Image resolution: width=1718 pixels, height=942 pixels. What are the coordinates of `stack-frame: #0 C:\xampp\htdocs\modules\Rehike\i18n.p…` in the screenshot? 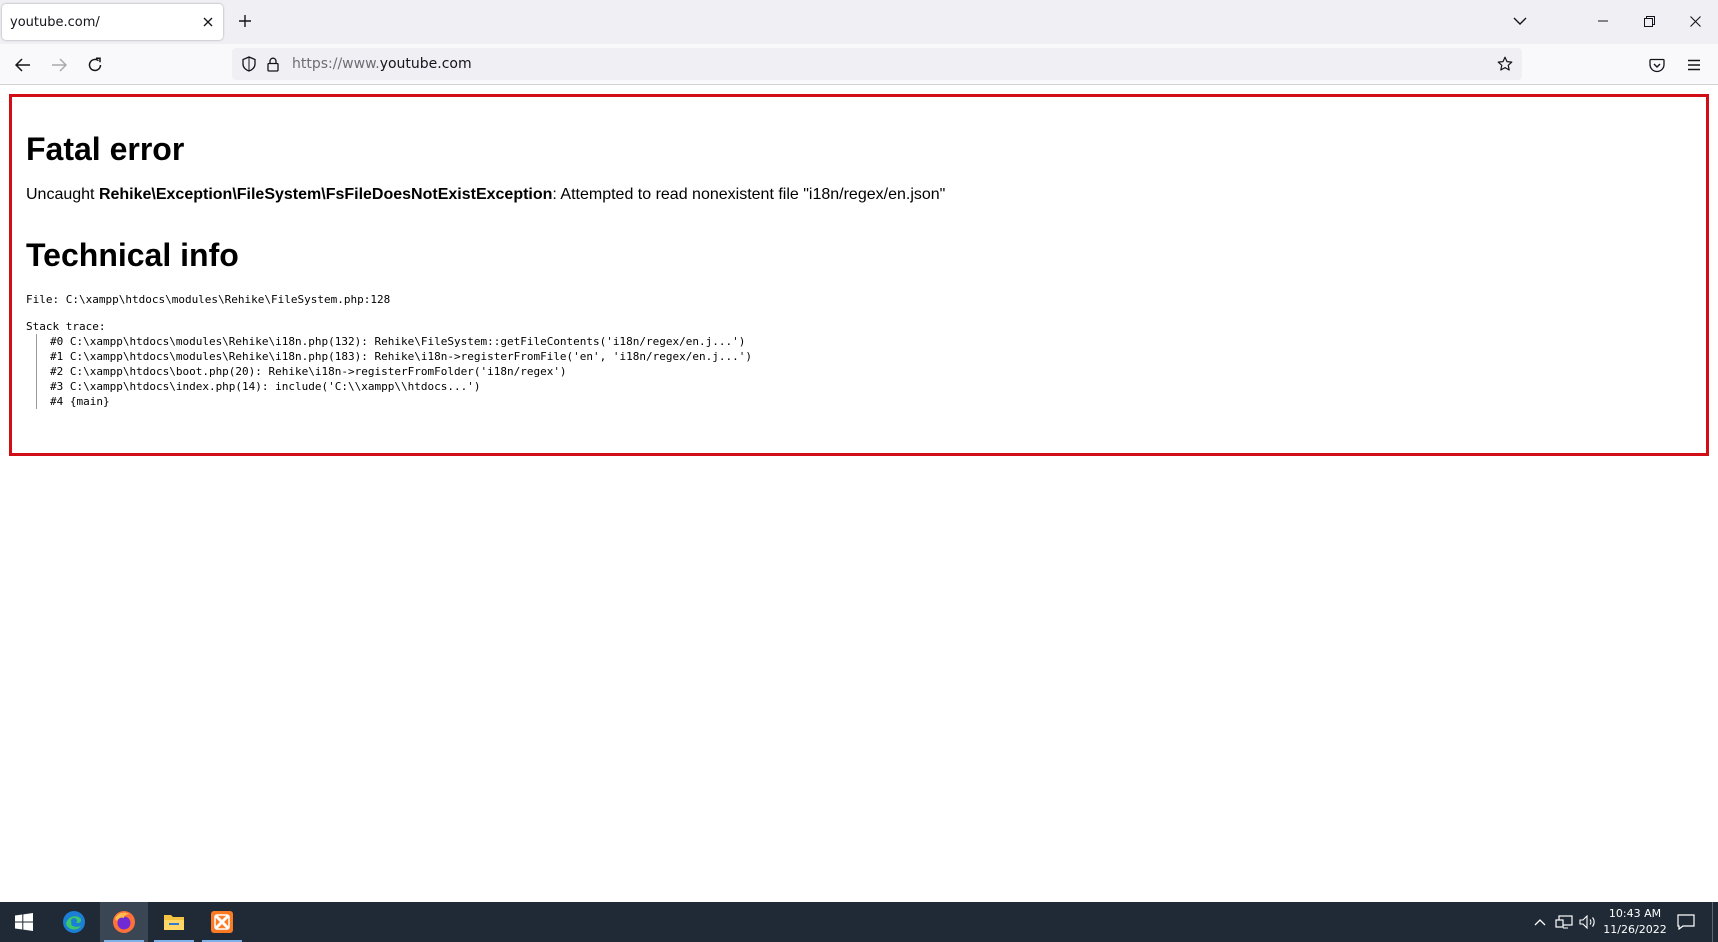 It's located at (398, 341).